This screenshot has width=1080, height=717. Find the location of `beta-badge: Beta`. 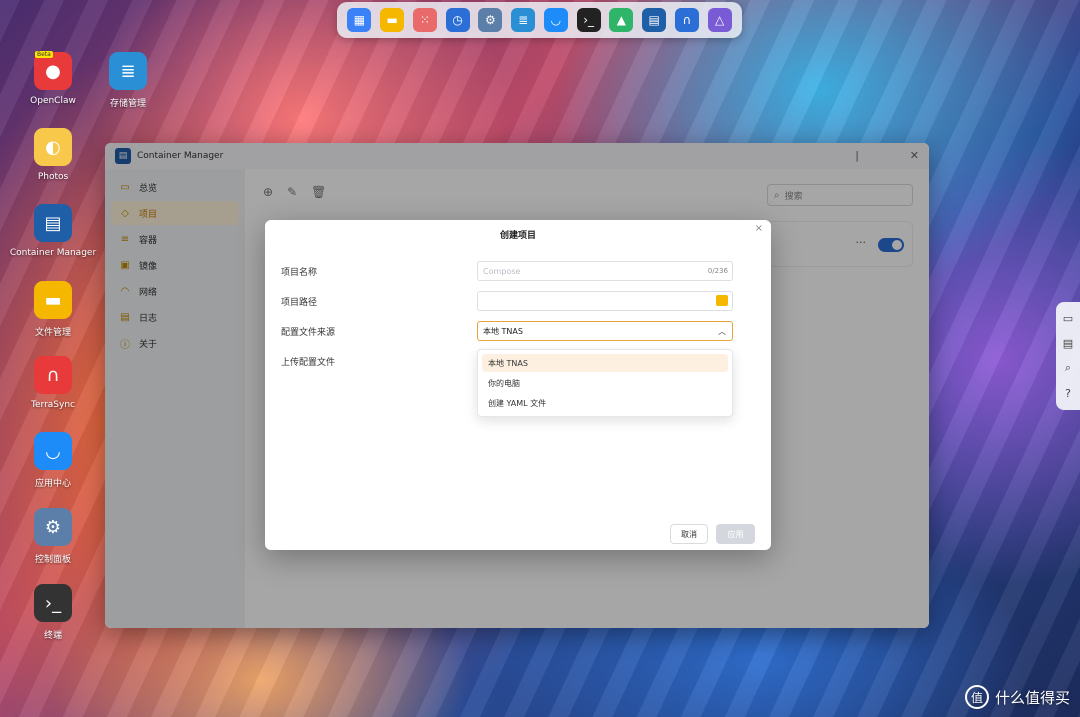

beta-badge: Beta is located at coordinates (44, 54).